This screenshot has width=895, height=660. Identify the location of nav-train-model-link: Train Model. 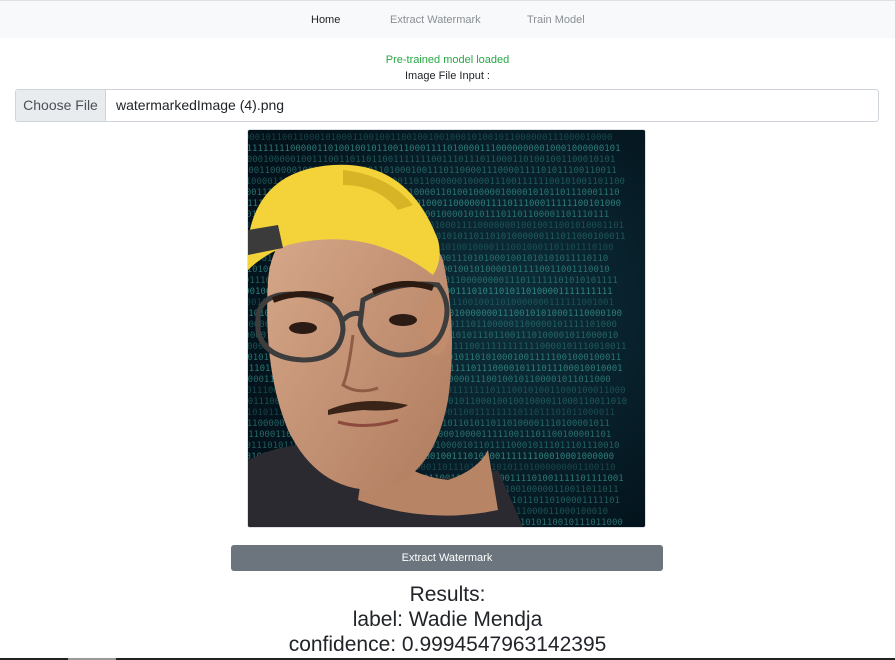
(556, 20).